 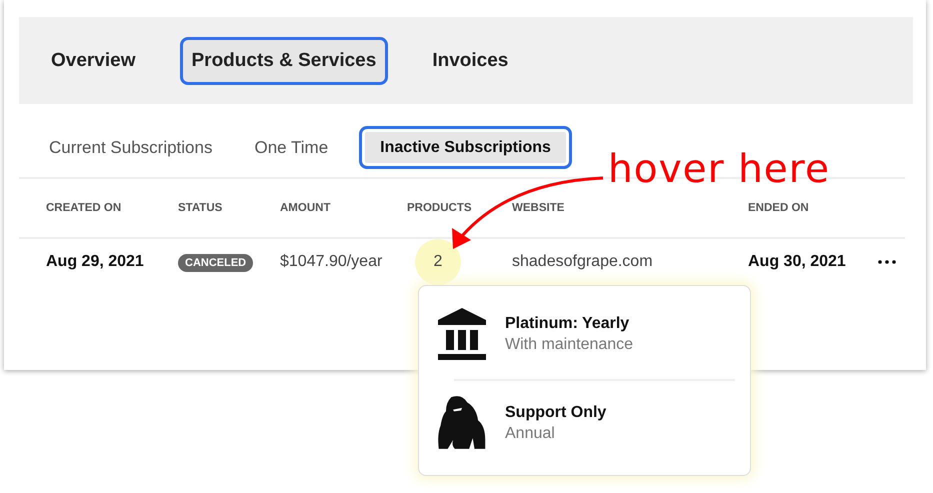 What do you see at coordinates (95, 262) in the screenshot?
I see `table-cell-text: Aug 29, 2021` at bounding box center [95, 262].